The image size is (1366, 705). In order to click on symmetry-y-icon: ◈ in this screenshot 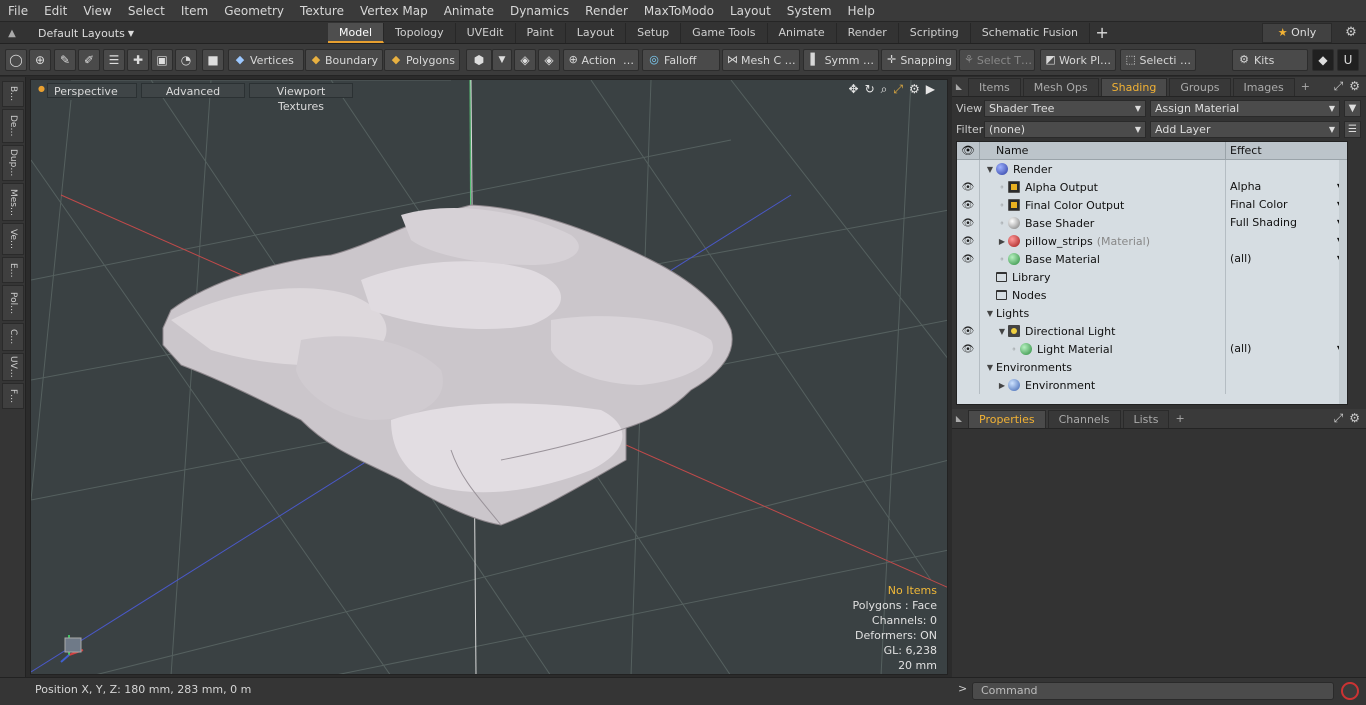, I will do `click(549, 60)`.